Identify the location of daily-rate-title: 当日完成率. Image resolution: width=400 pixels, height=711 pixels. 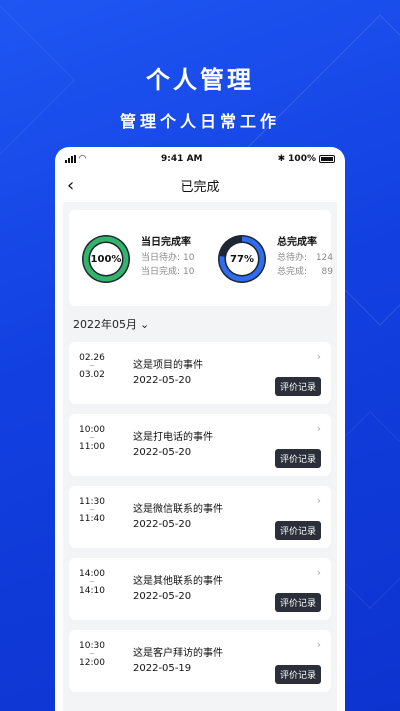
(166, 242).